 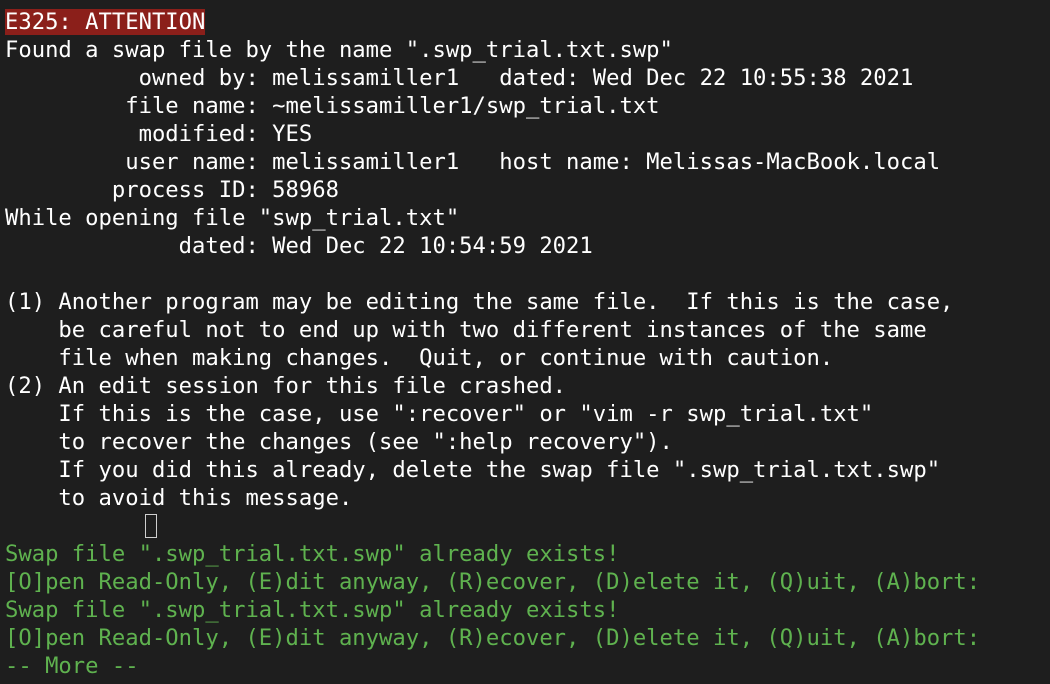 What do you see at coordinates (527, 22) in the screenshot?
I see `error-line: E325: ATTENTION` at bounding box center [527, 22].